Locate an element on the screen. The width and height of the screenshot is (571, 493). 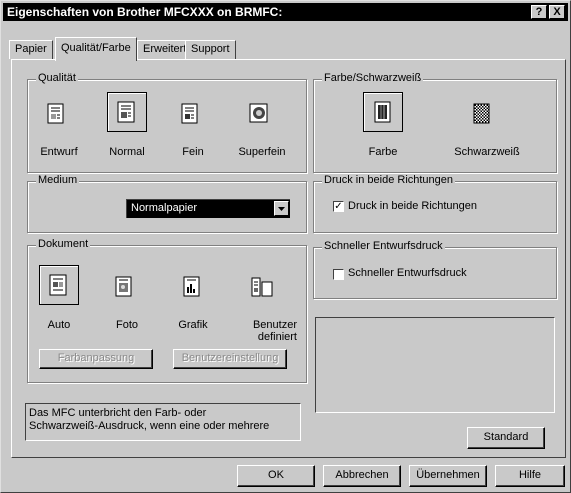
graphic-document-icon is located at coordinates (194, 287).